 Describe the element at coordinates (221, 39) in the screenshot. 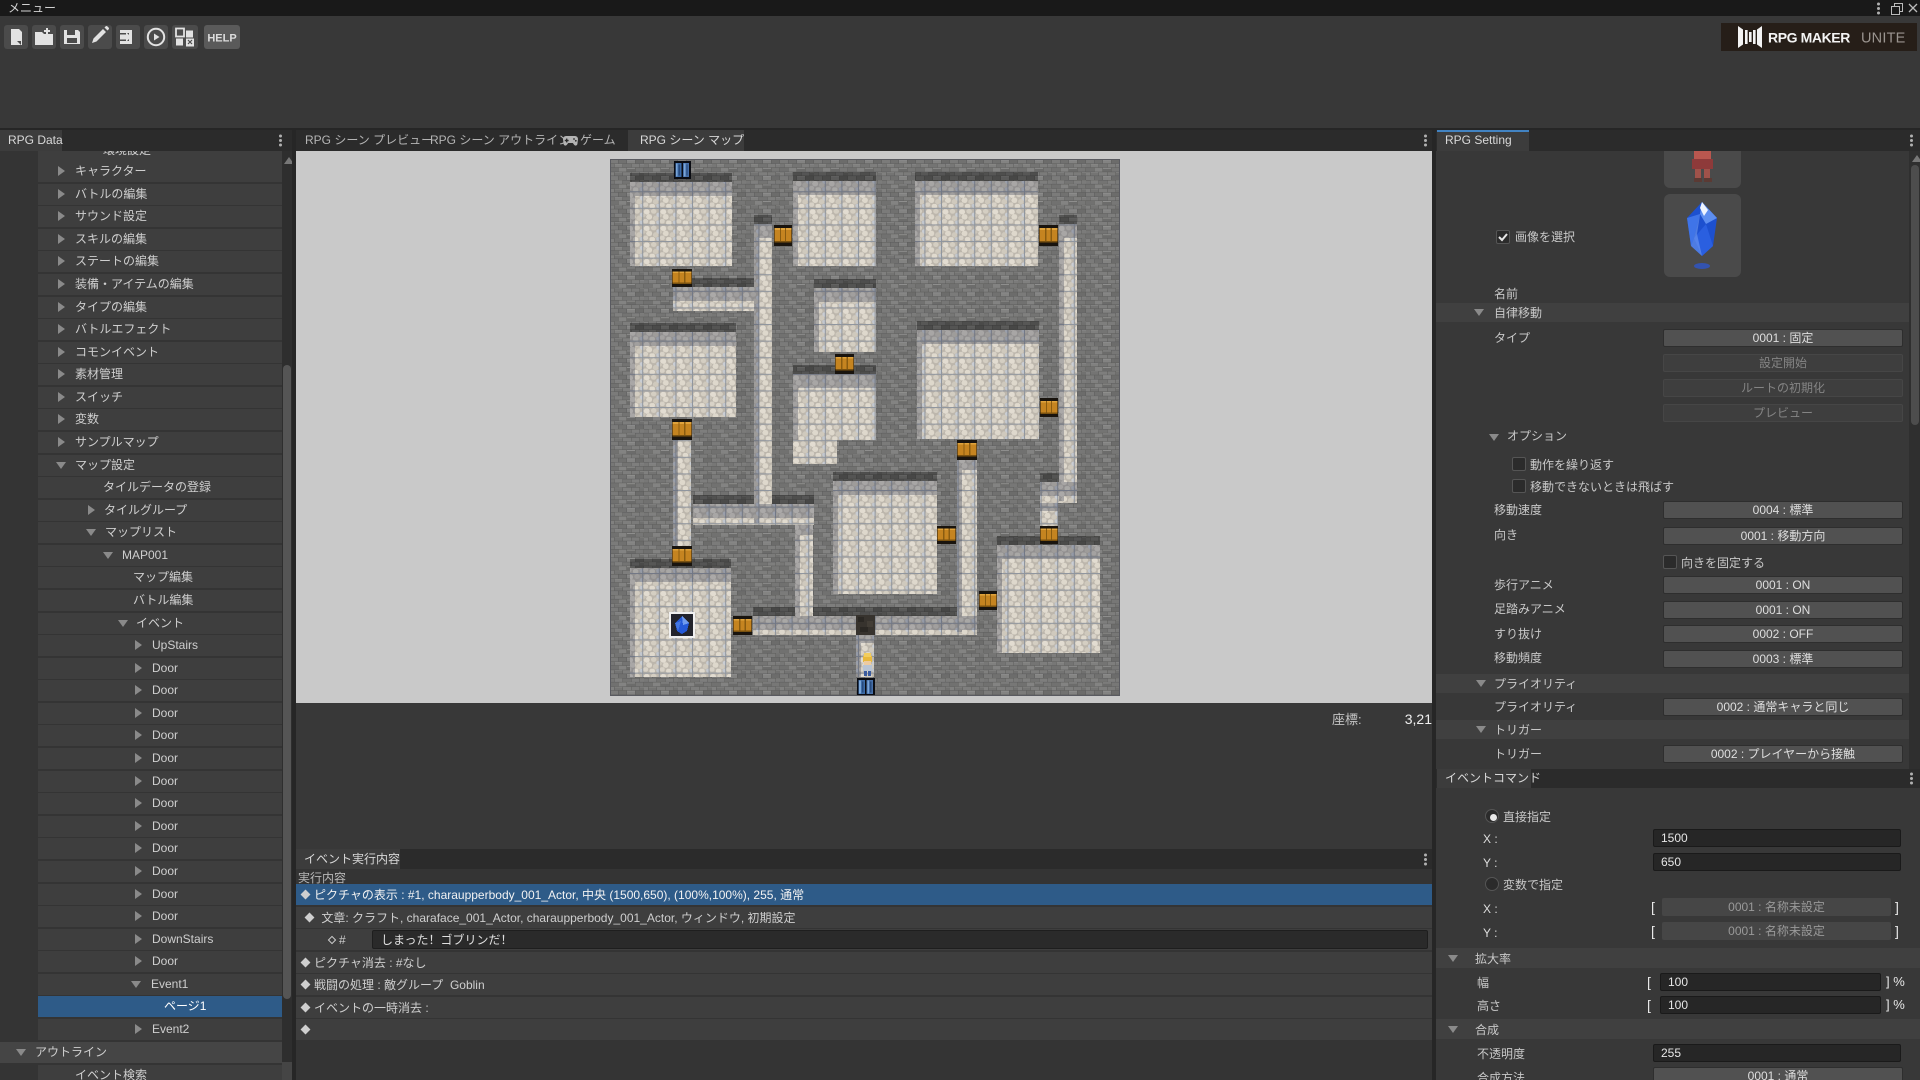

I see `svg-text: HELP` at that location.